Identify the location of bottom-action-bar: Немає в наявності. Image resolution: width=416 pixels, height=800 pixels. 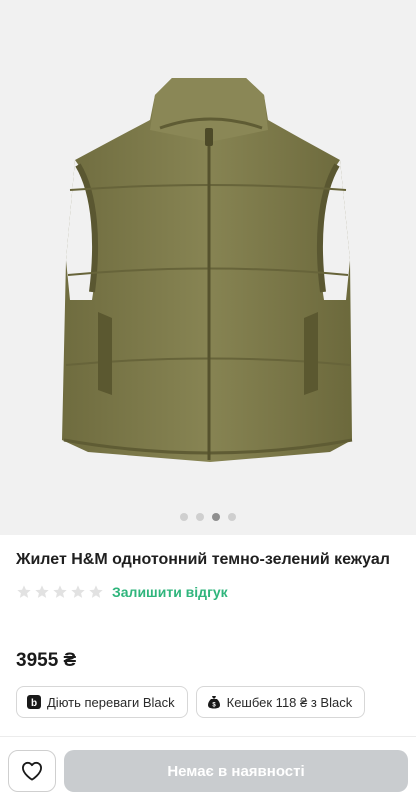
(208, 768).